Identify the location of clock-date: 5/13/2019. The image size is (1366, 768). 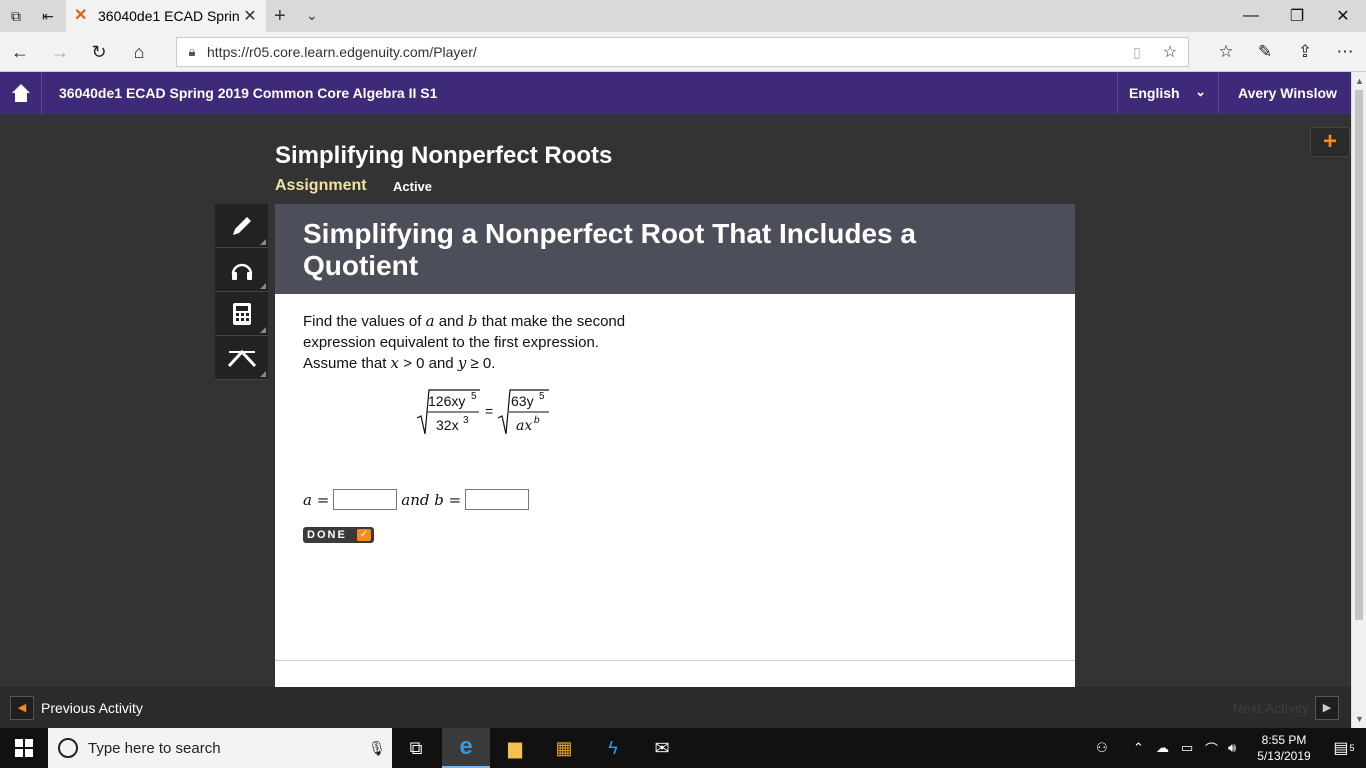
(1284, 756).